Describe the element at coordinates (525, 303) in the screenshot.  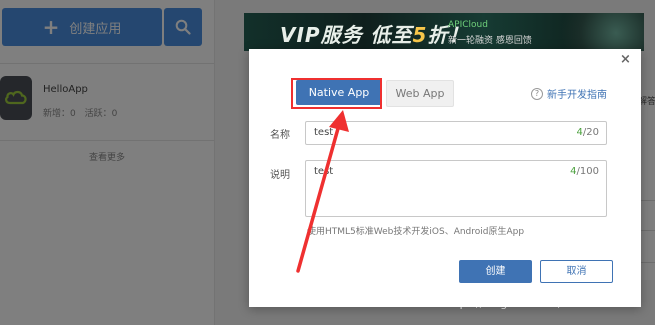
I see `watermark: https://blog.csdn.net/zhf0835` at that location.